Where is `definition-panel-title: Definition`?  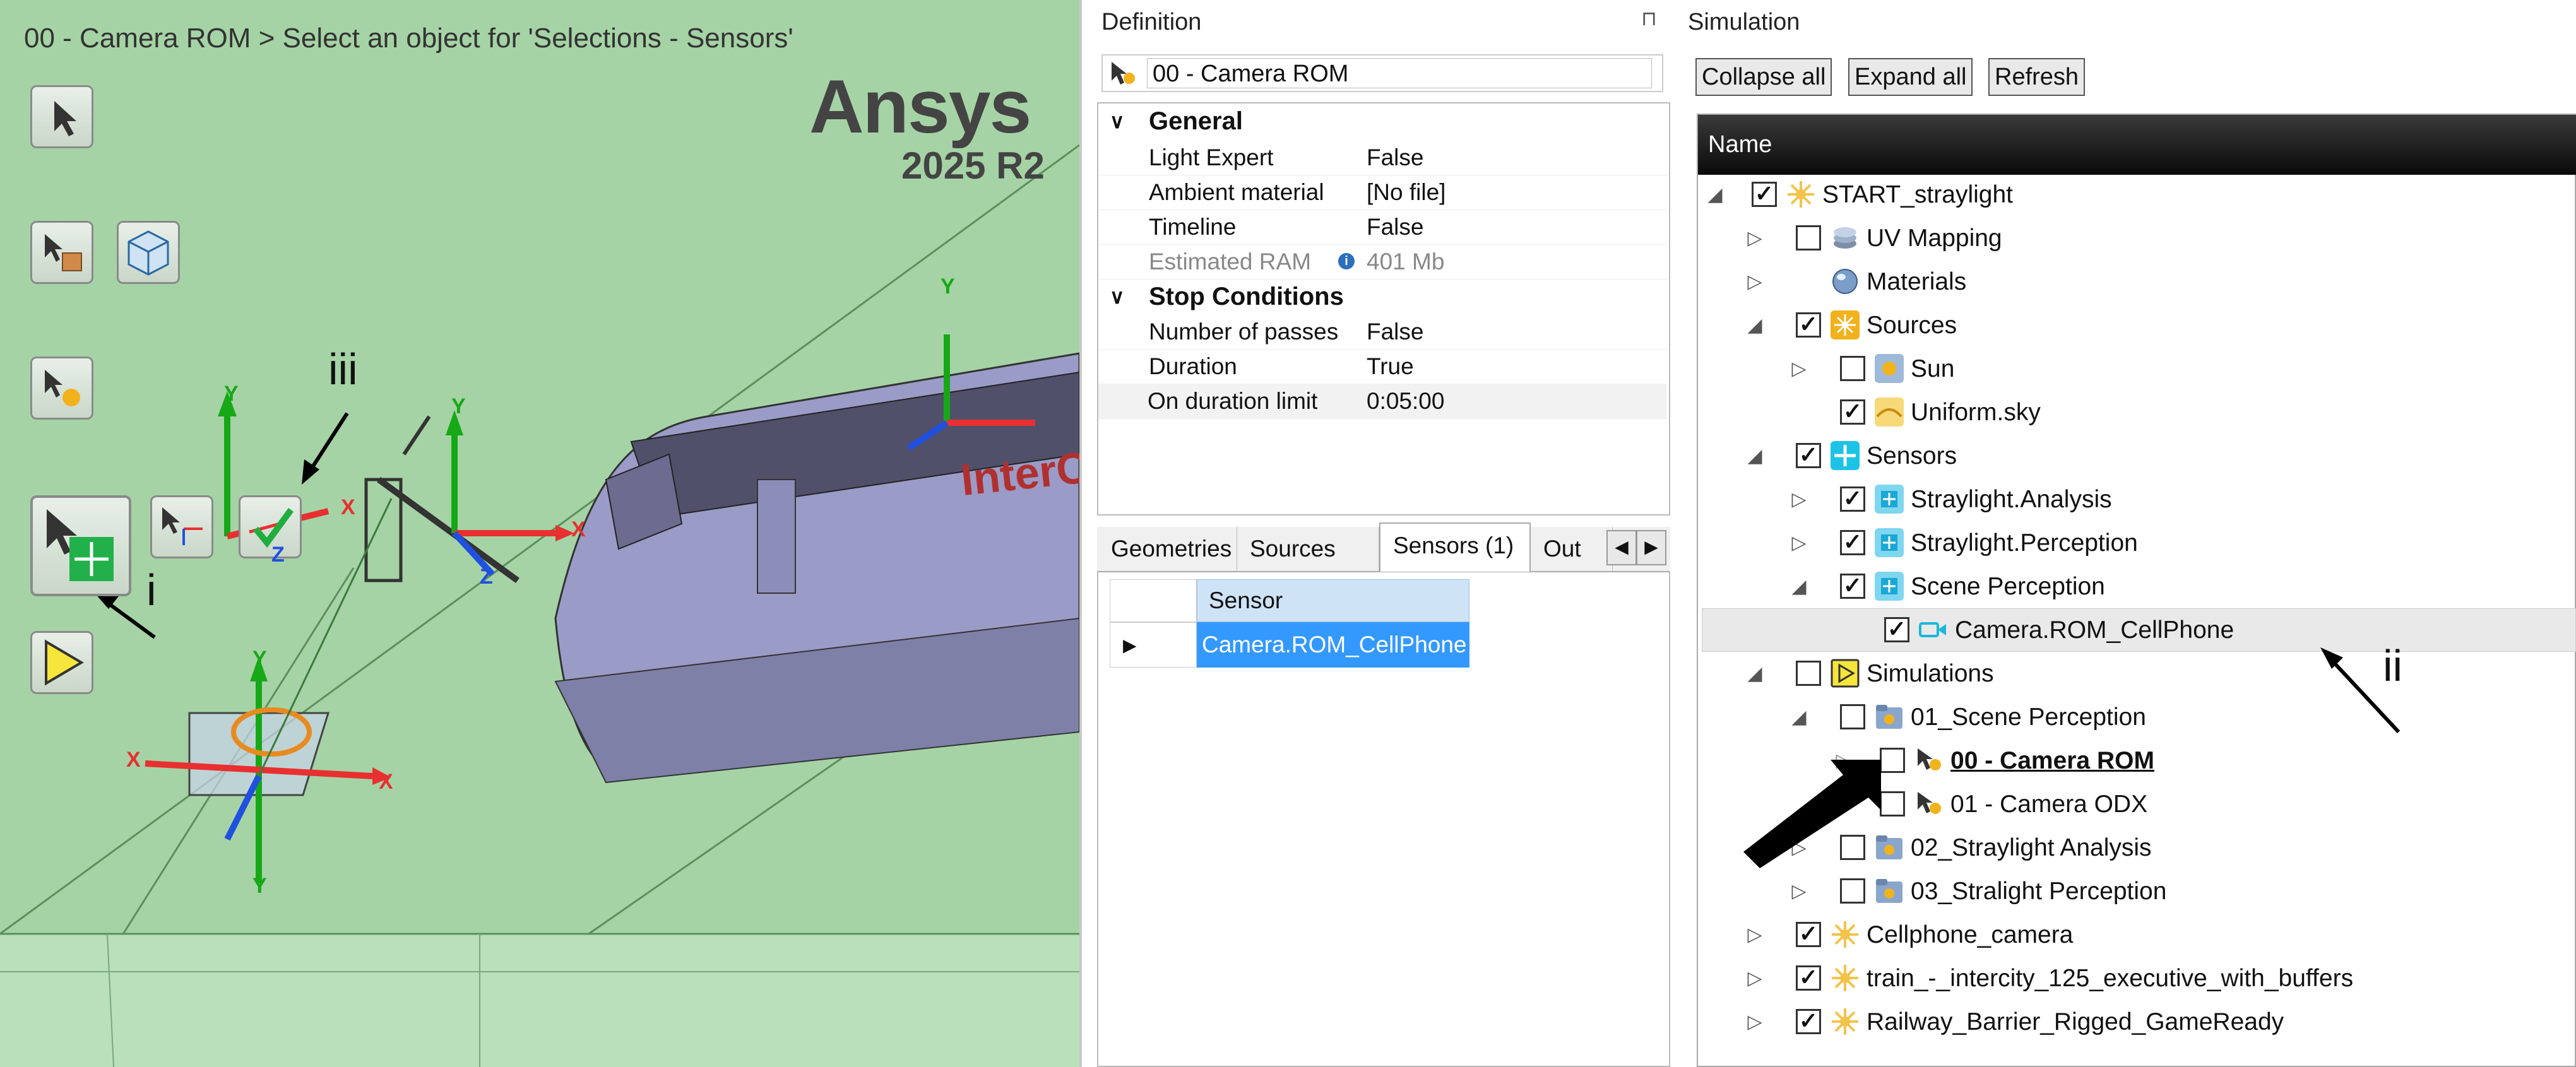 definition-panel-title: Definition is located at coordinates (1151, 22).